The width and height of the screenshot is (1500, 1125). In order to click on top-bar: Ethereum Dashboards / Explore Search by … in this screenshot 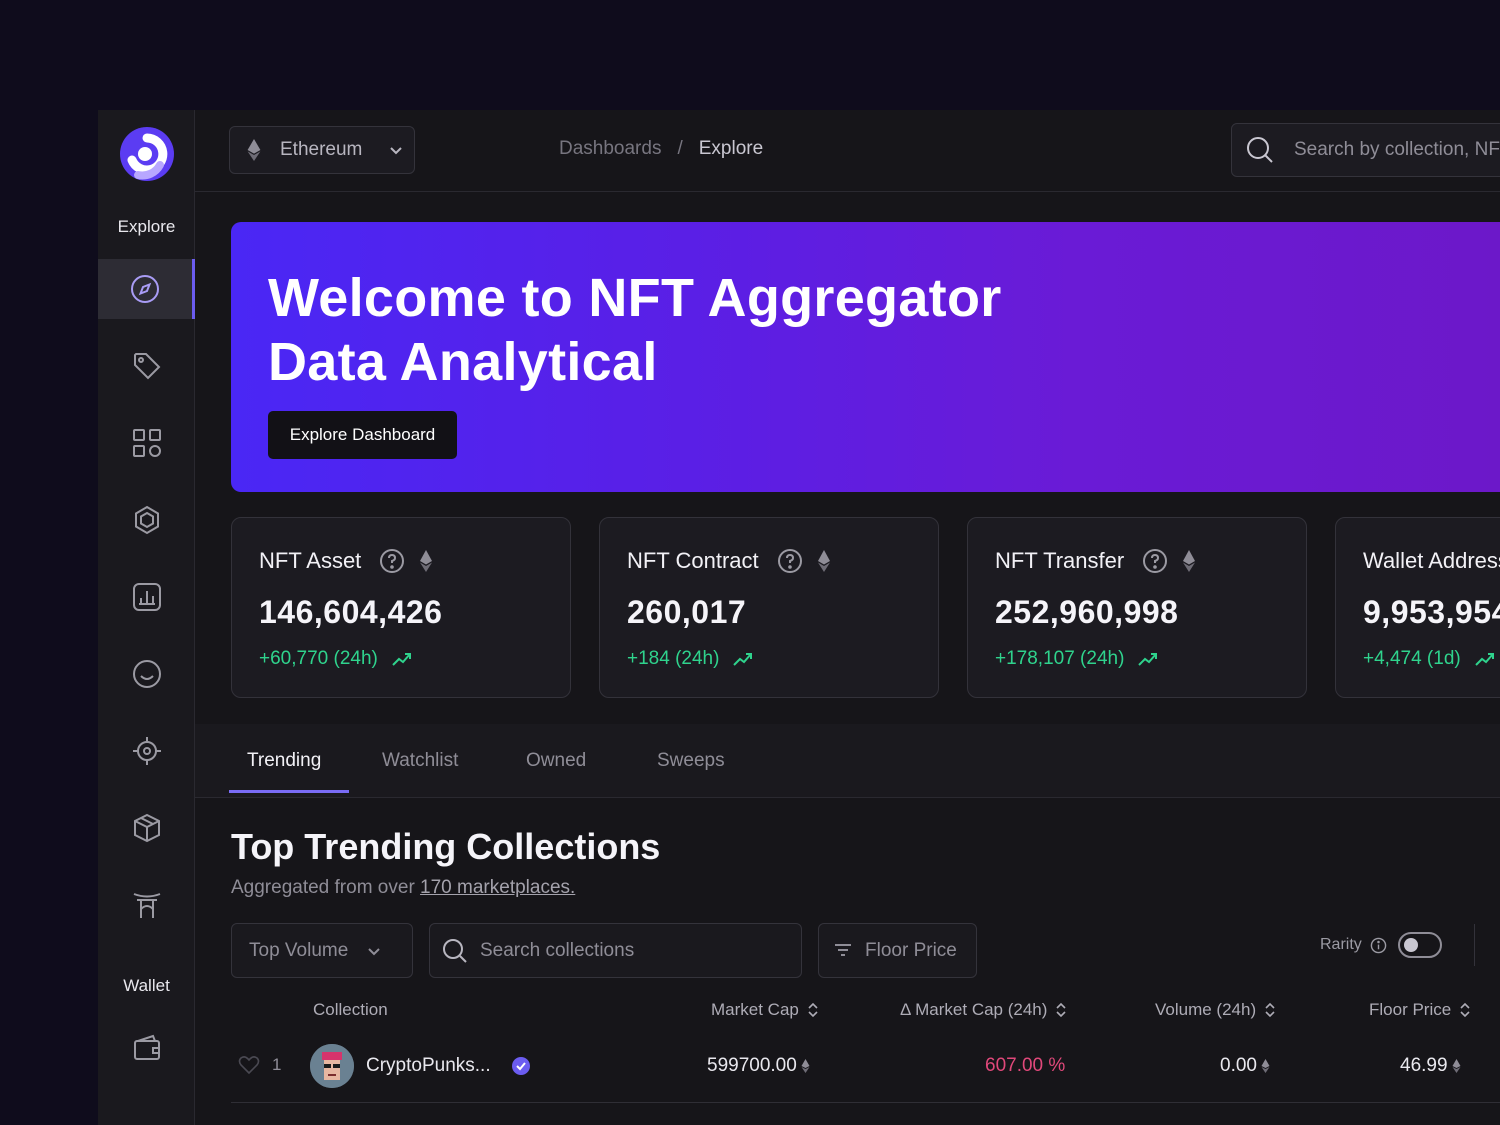, I will do `click(847, 151)`.